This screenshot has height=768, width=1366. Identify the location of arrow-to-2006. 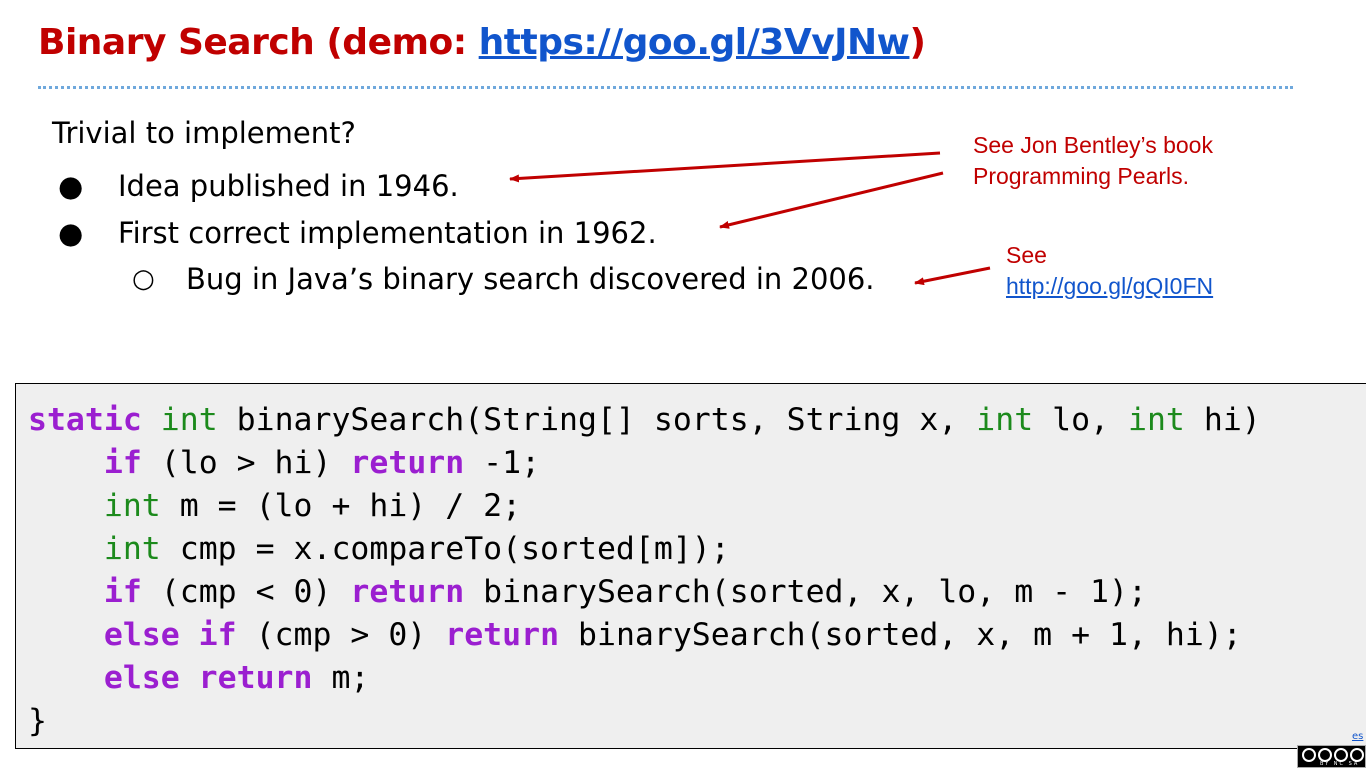
(952, 276).